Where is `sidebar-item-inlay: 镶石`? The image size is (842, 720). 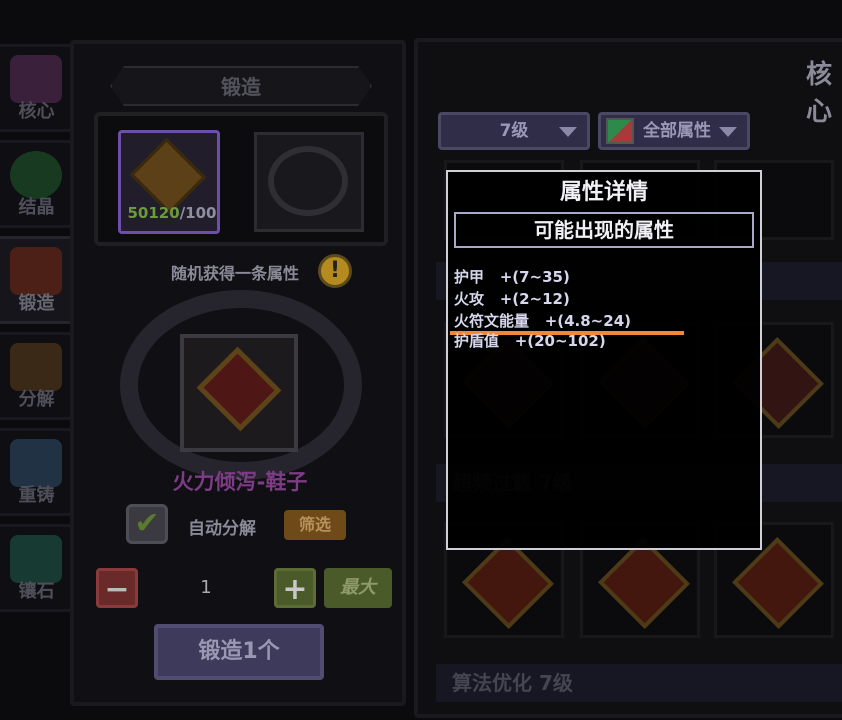
sidebar-item-inlay: 镶石 is located at coordinates (38, 568).